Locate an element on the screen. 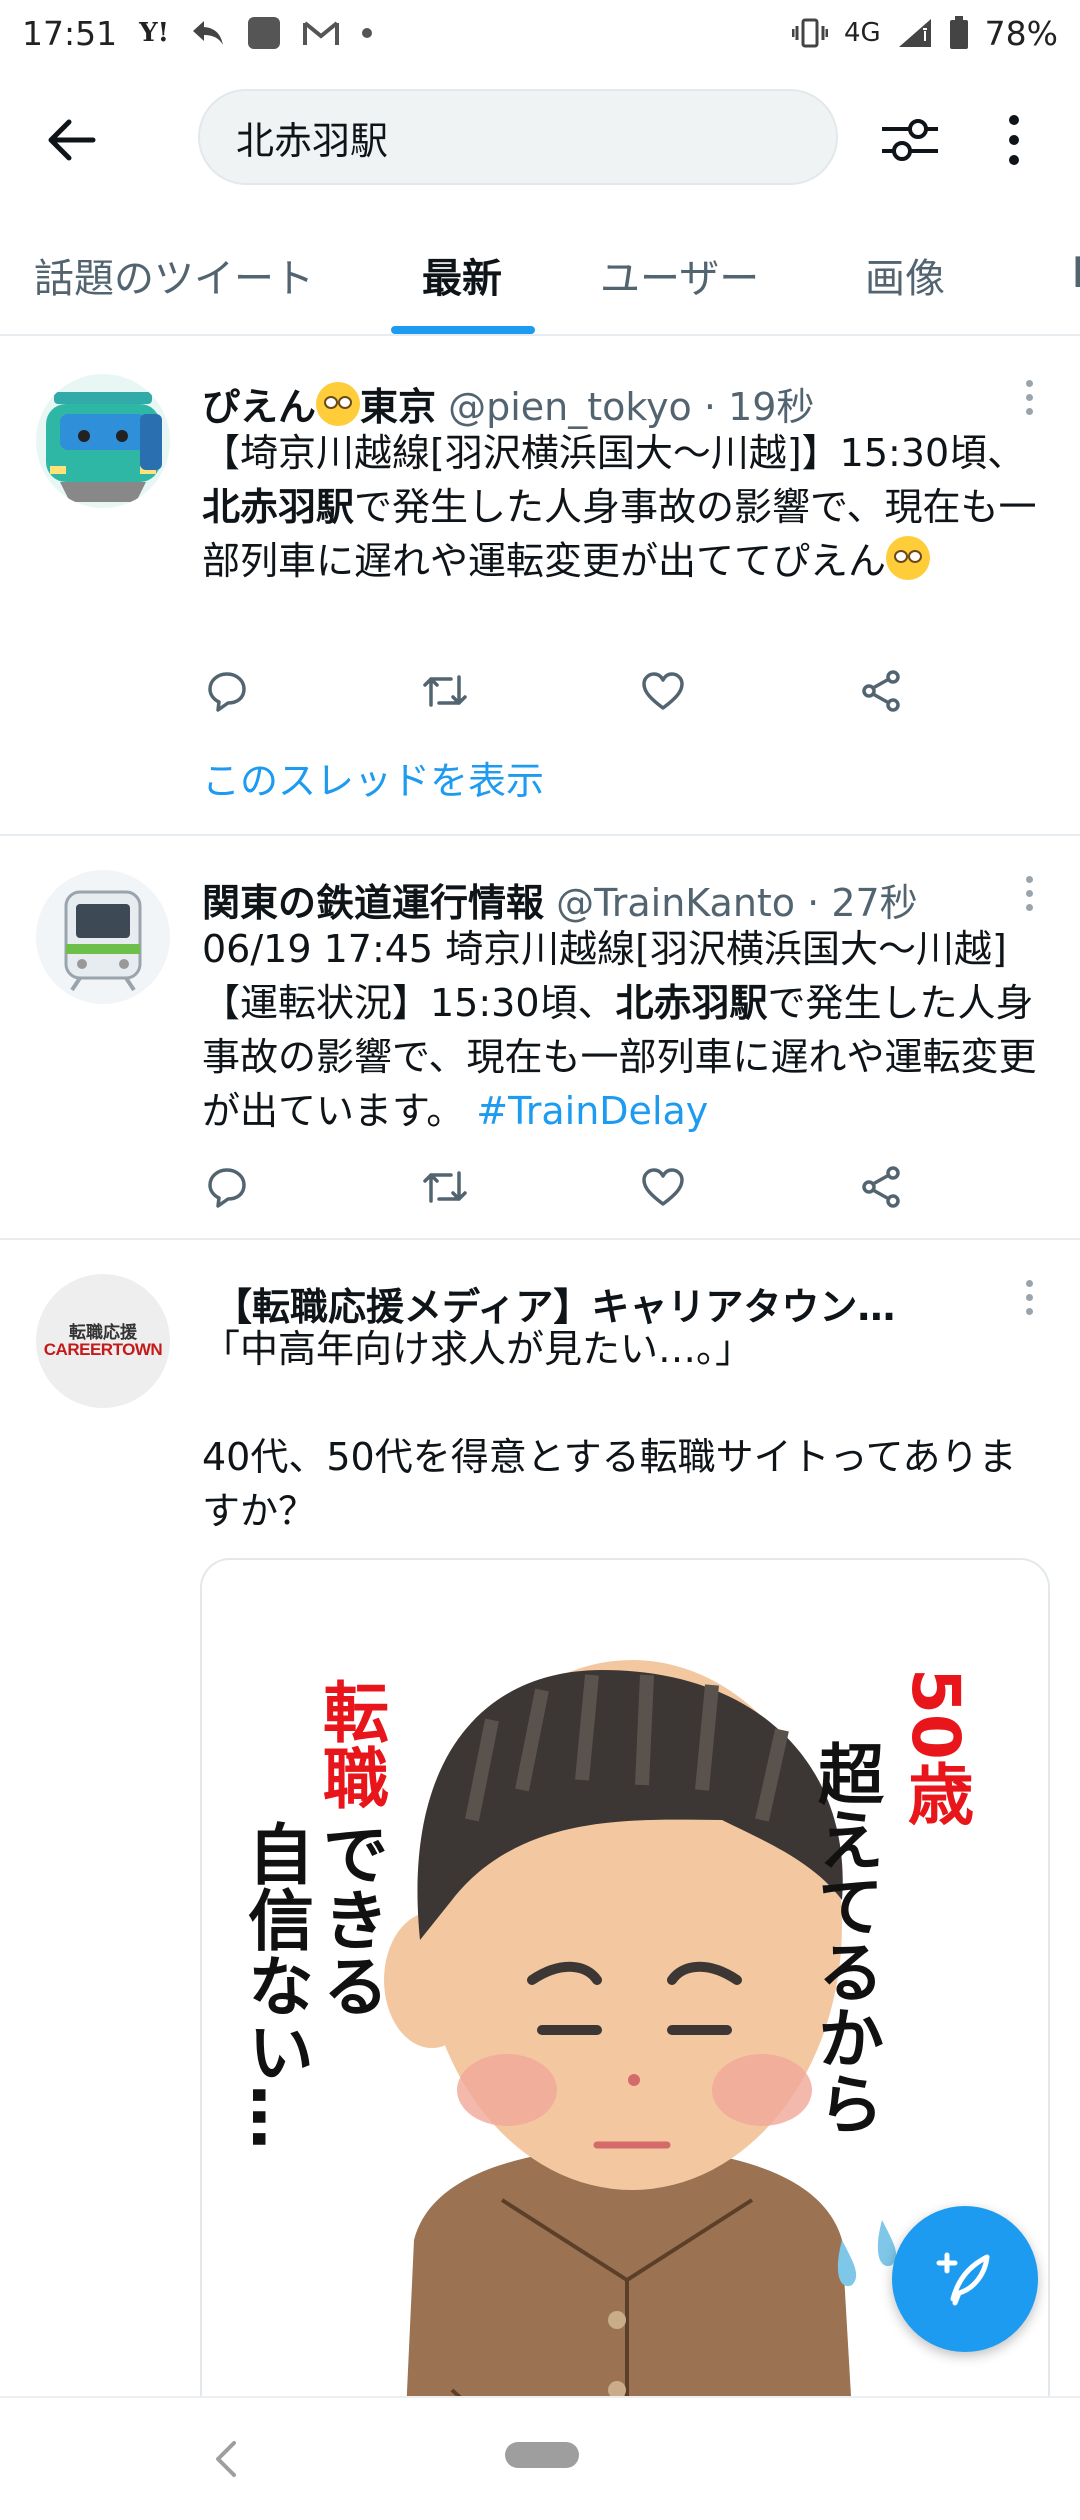 Image resolution: width=1080 pixels, height=2520 pixels. gmail-icon is located at coordinates (321, 33).